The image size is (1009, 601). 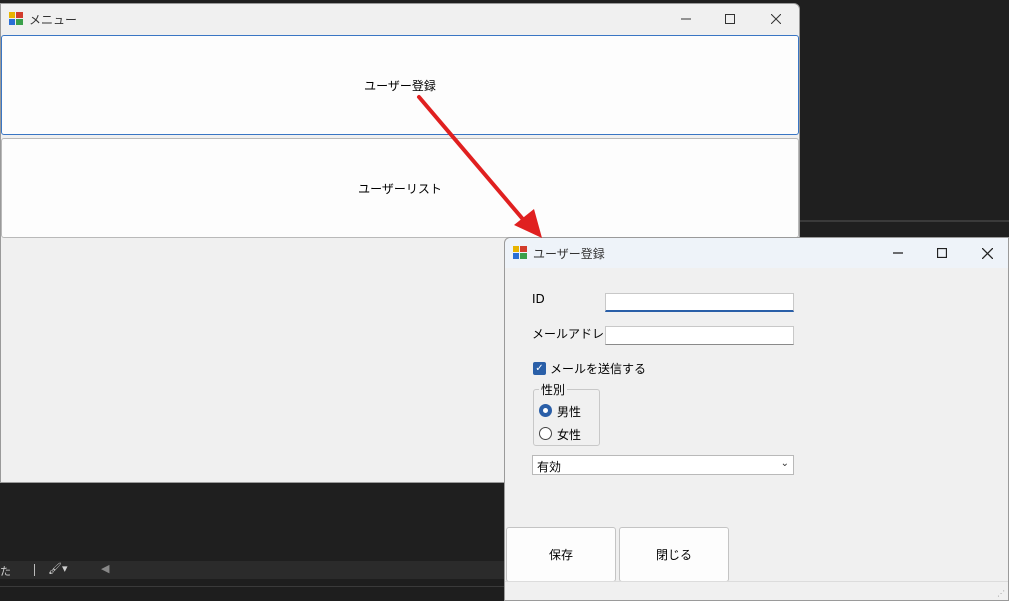 What do you see at coordinates (784, 463) in the screenshot?
I see `chevron-down-icon: ⌄` at bounding box center [784, 463].